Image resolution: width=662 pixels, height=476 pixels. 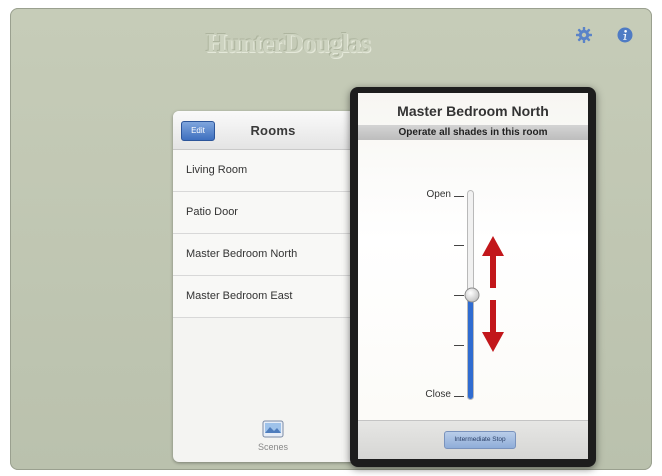 What do you see at coordinates (480, 440) in the screenshot?
I see `intermediate-stop-button: Intermediate Stop` at bounding box center [480, 440].